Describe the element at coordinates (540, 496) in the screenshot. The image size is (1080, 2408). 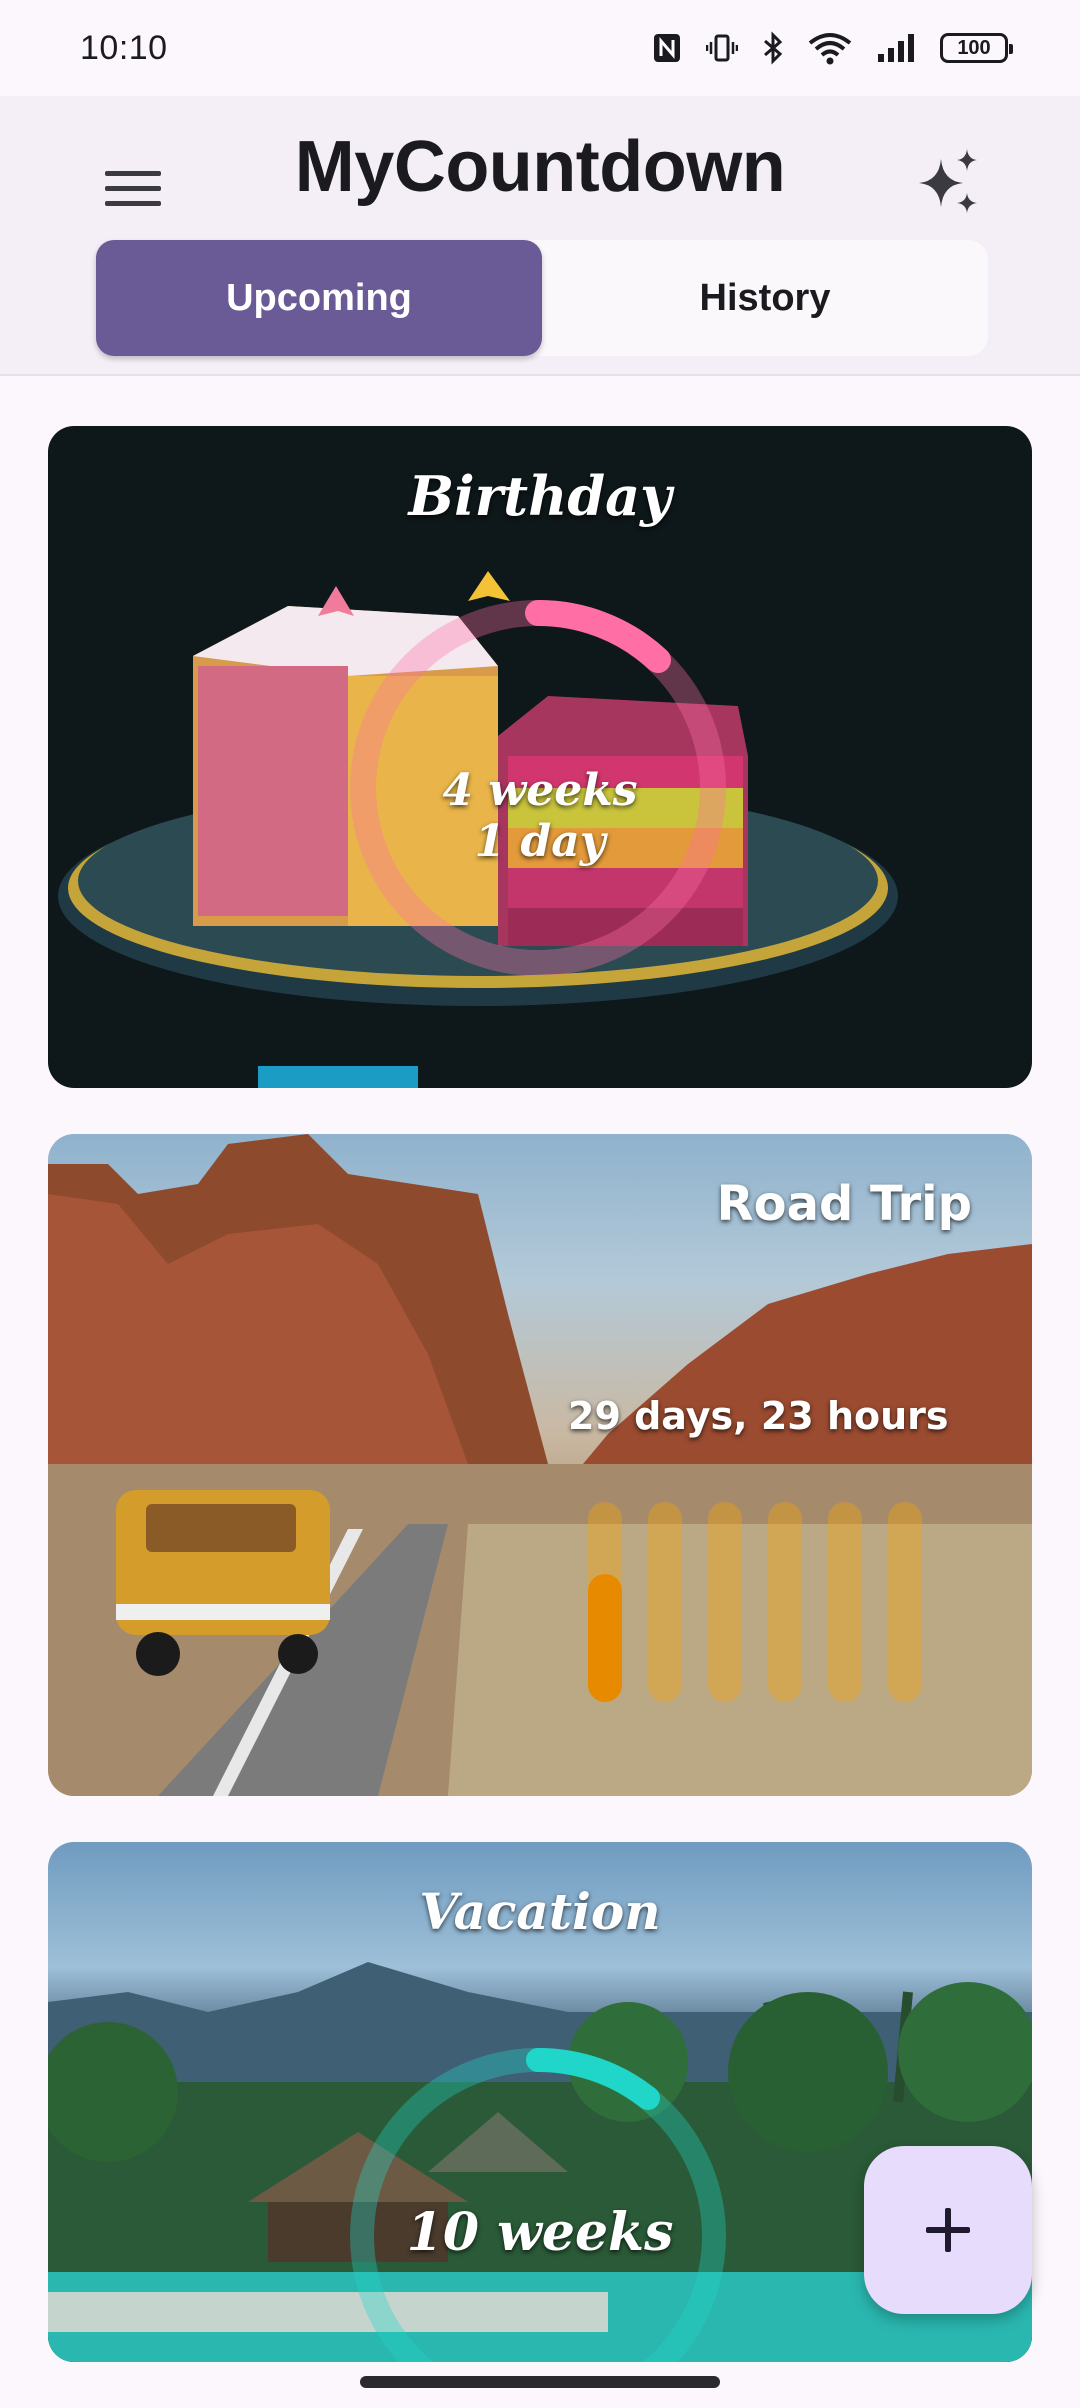
I see `birthday-title: Birthday` at that location.